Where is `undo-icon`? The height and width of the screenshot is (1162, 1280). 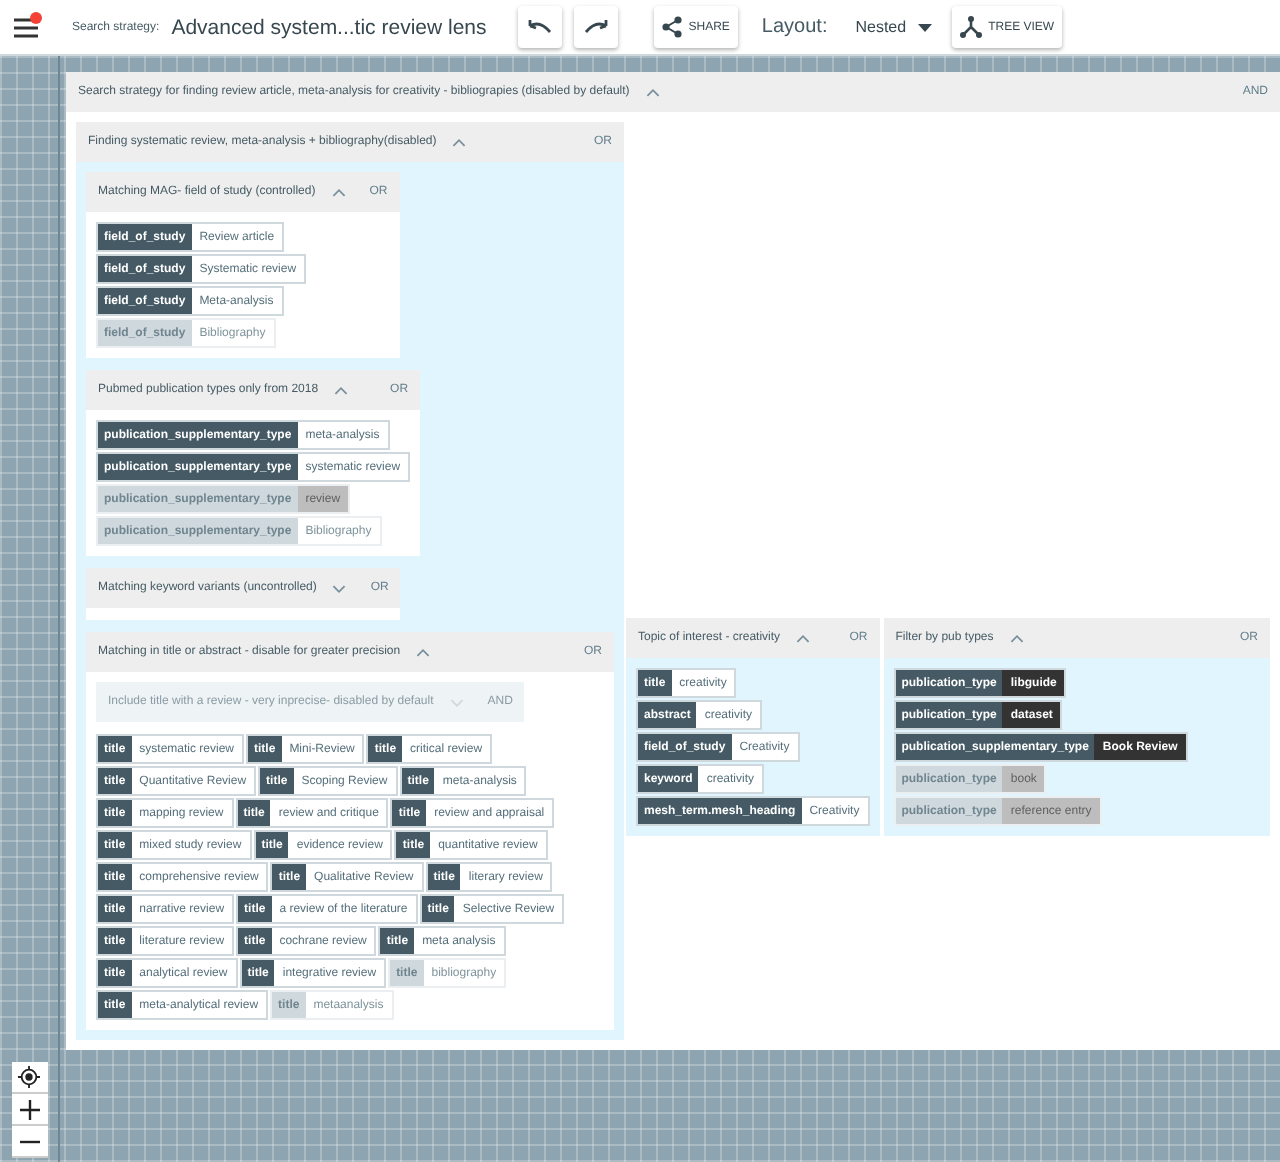 undo-icon is located at coordinates (540, 27).